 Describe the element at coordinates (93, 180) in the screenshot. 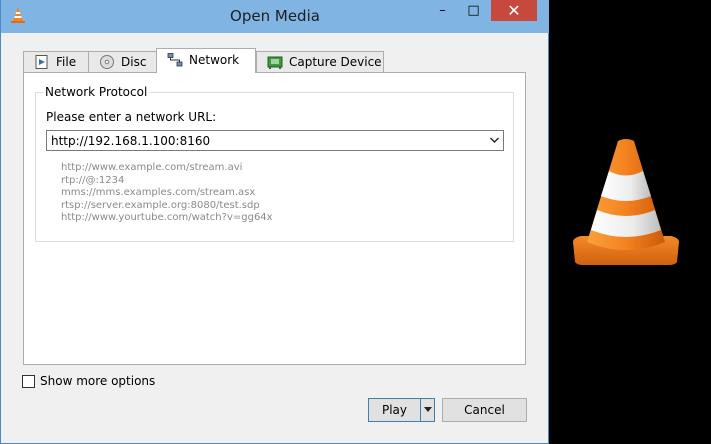

I see `example-url: rtp://@:1234` at that location.